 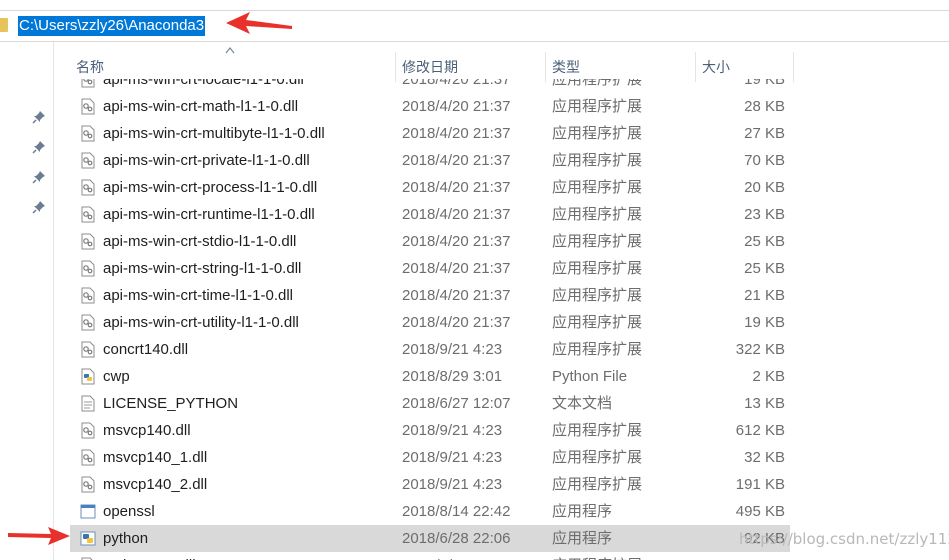 I want to click on file-row: LICENSE_PYTHON 2018/6/27 12:07 文本文档 13 KB, so click(x=430, y=403).